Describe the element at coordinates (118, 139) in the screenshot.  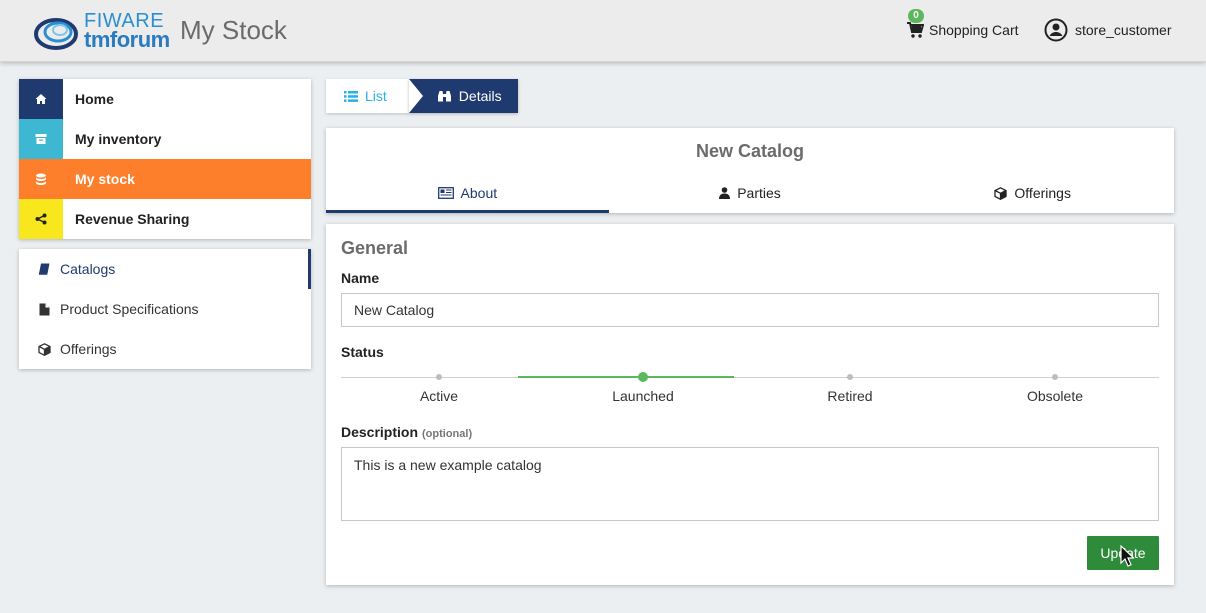
I see `sidebar-item-label: My inventory` at that location.